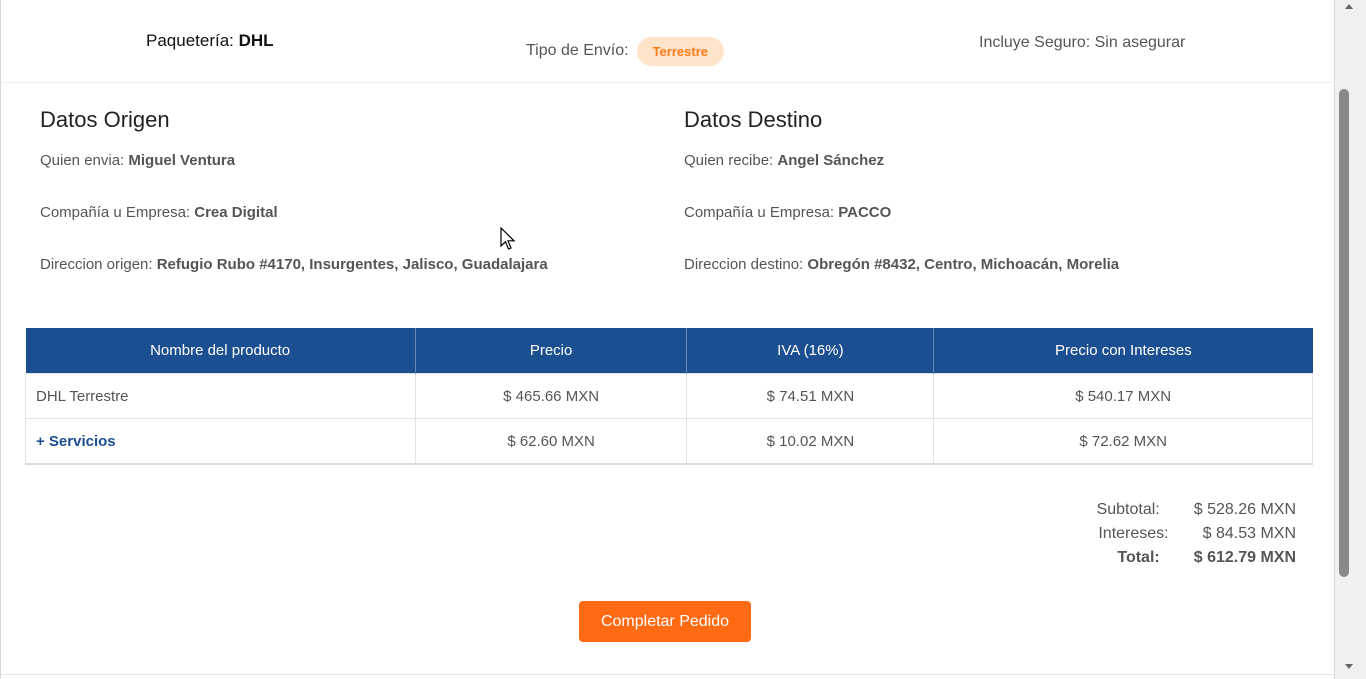  Describe the element at coordinates (220, 351) in the screenshot. I see `header-product-name: Nombre del producto` at that location.